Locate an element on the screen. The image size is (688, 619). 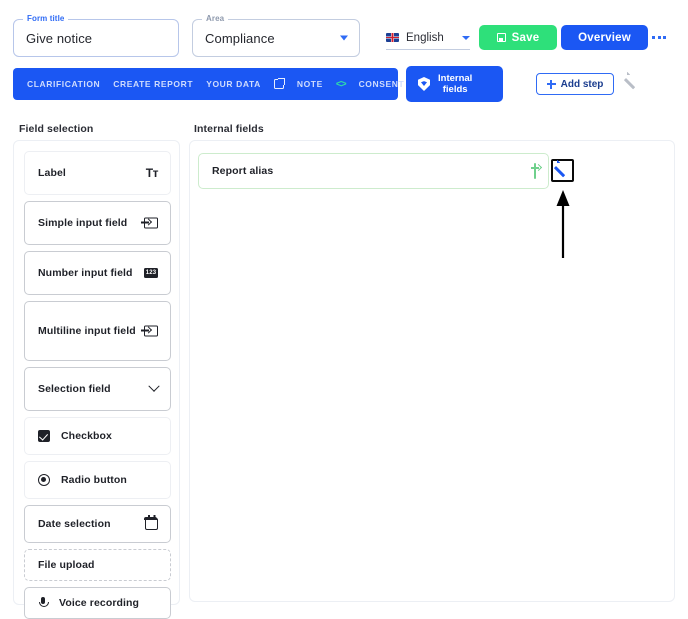
internal-field-label: Report alias is located at coordinates (243, 171).